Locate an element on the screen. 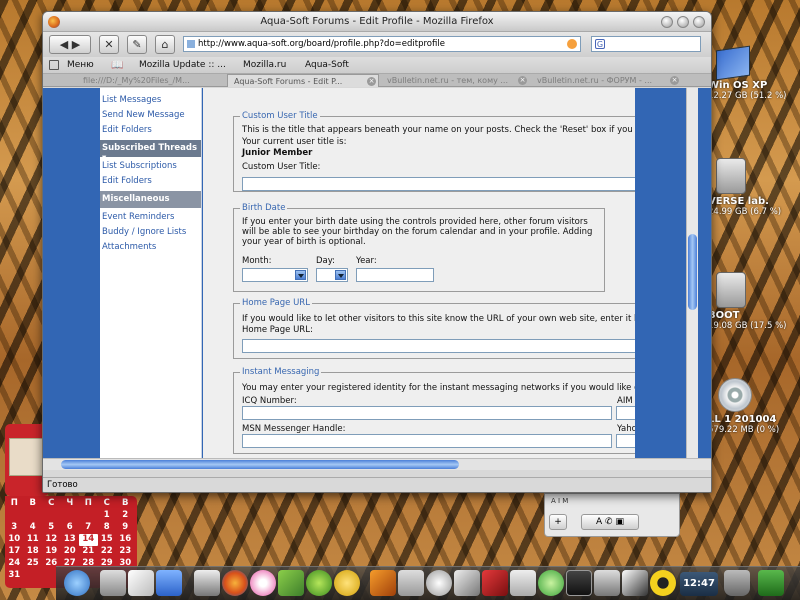 The image size is (800, 600). disk-utility-icon is located at coordinates (439, 583).